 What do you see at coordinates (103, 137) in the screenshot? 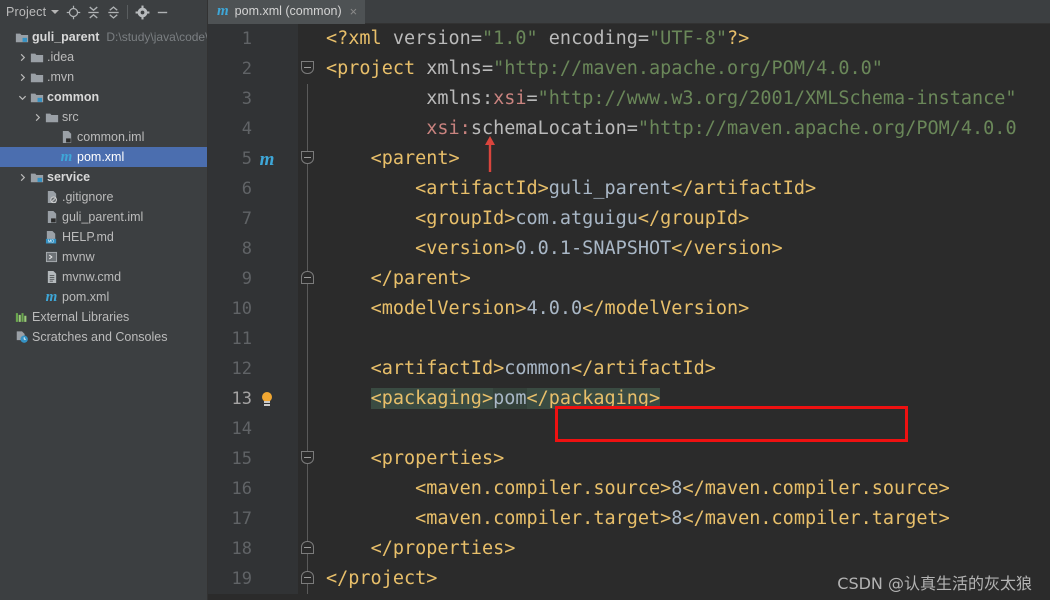
I see `tree-item-common-iml: common.iml` at bounding box center [103, 137].